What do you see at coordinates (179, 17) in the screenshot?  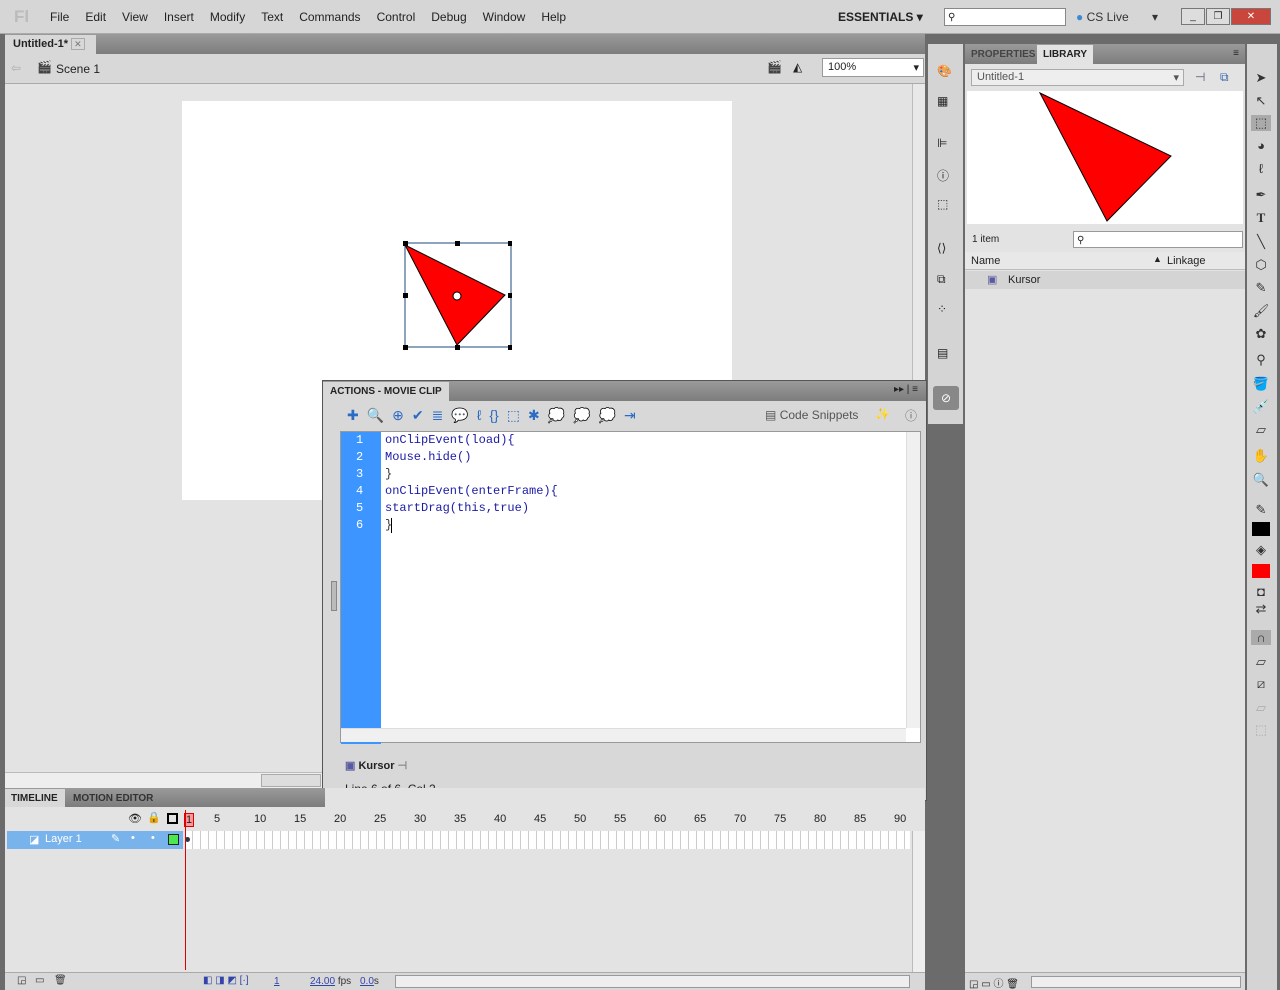 I see `menu-insert: Insert` at bounding box center [179, 17].